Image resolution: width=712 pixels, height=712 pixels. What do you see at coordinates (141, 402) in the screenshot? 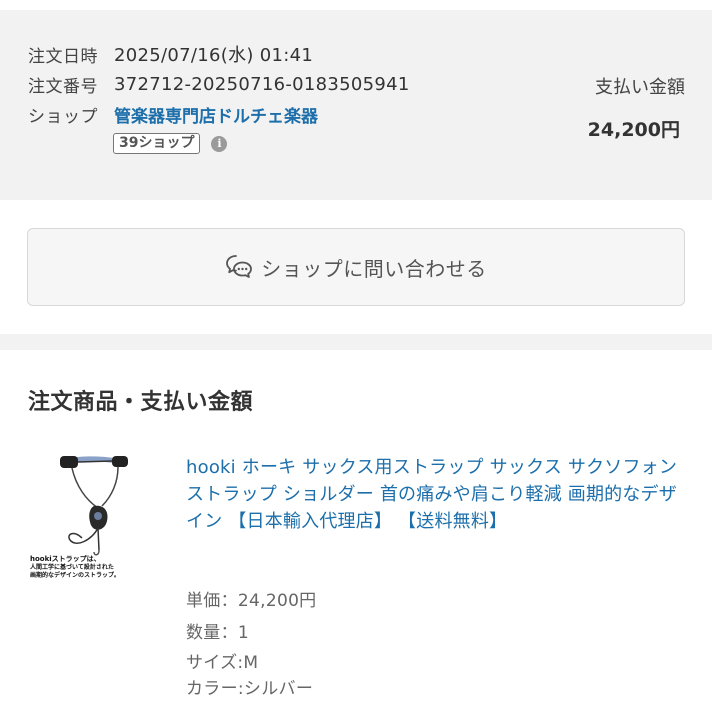
I see `section-title: 注文商品・支払い金額` at bounding box center [141, 402].